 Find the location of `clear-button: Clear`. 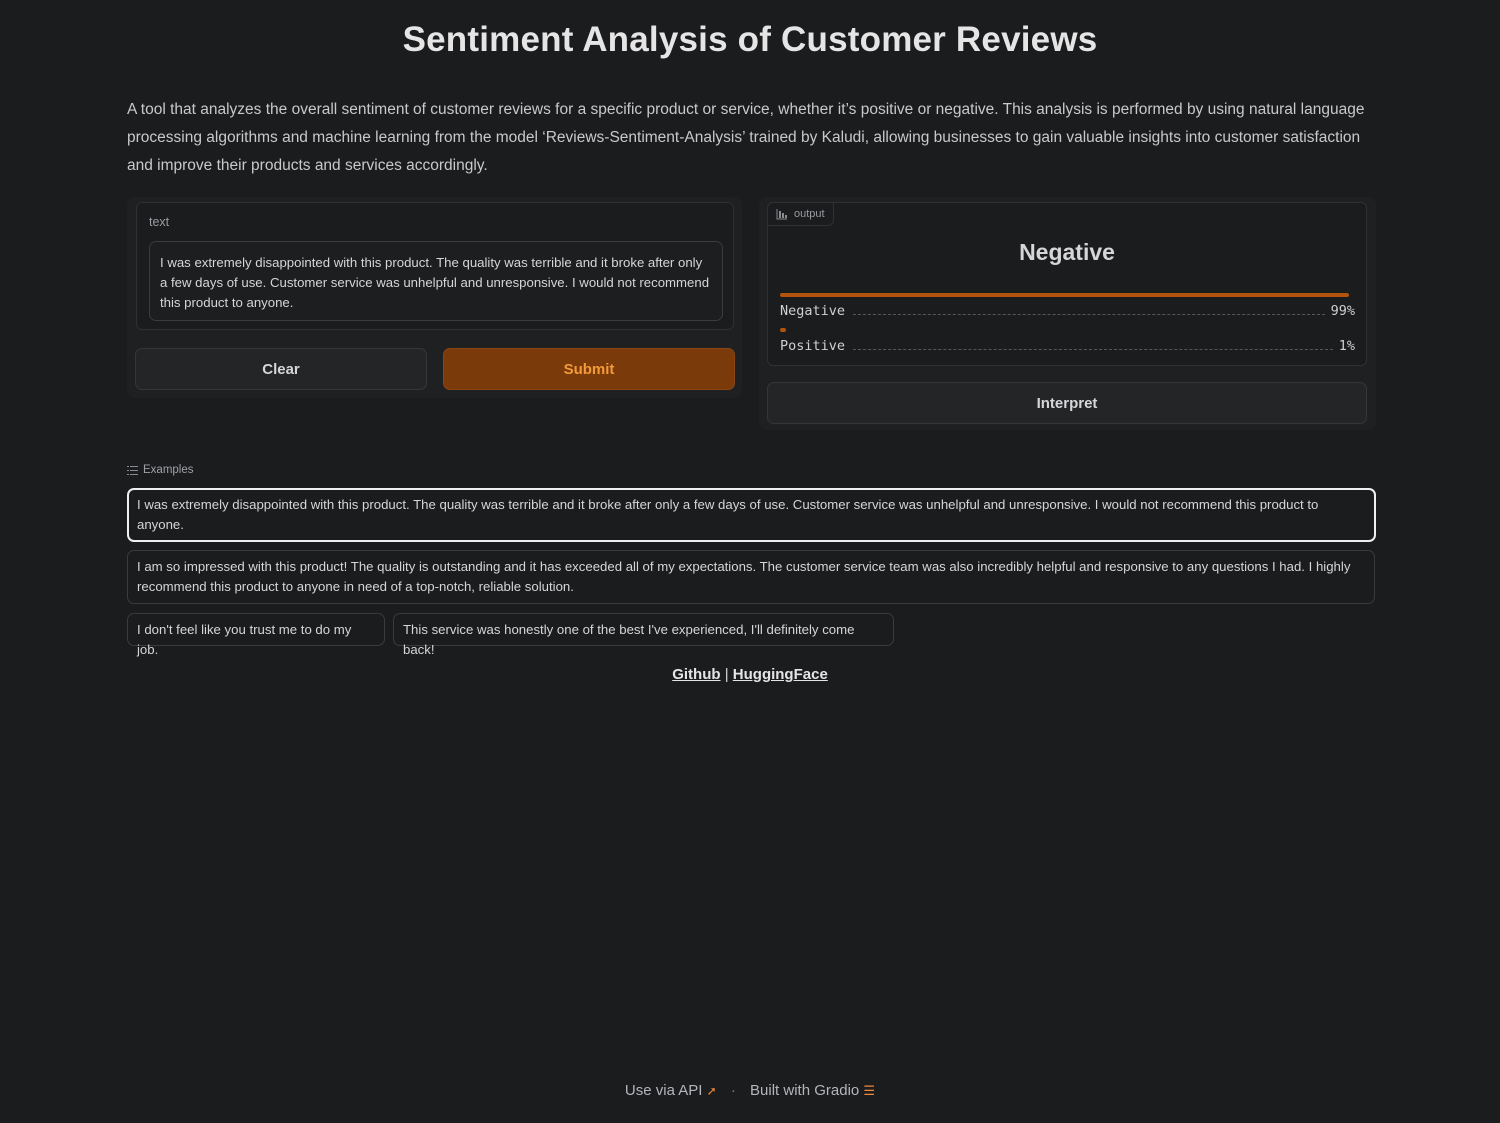

clear-button: Clear is located at coordinates (281, 369).